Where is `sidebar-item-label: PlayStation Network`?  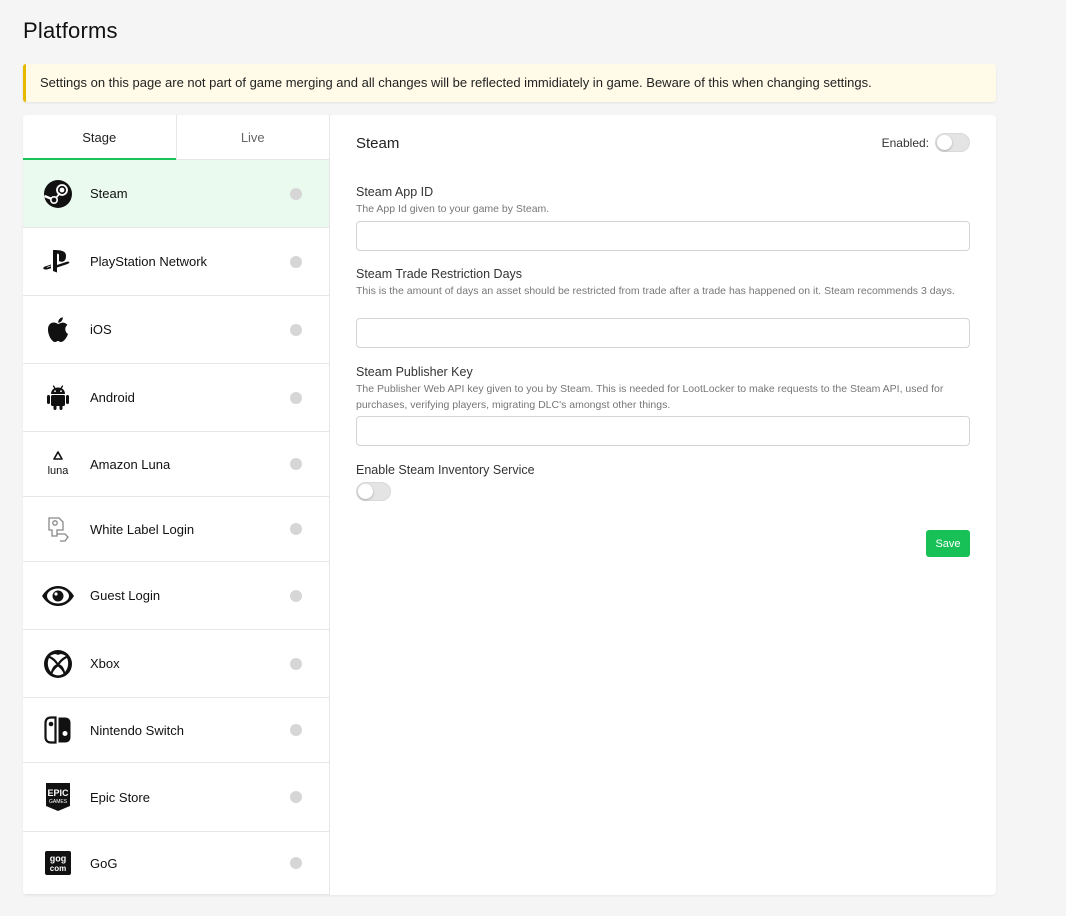 sidebar-item-label: PlayStation Network is located at coordinates (149, 261).